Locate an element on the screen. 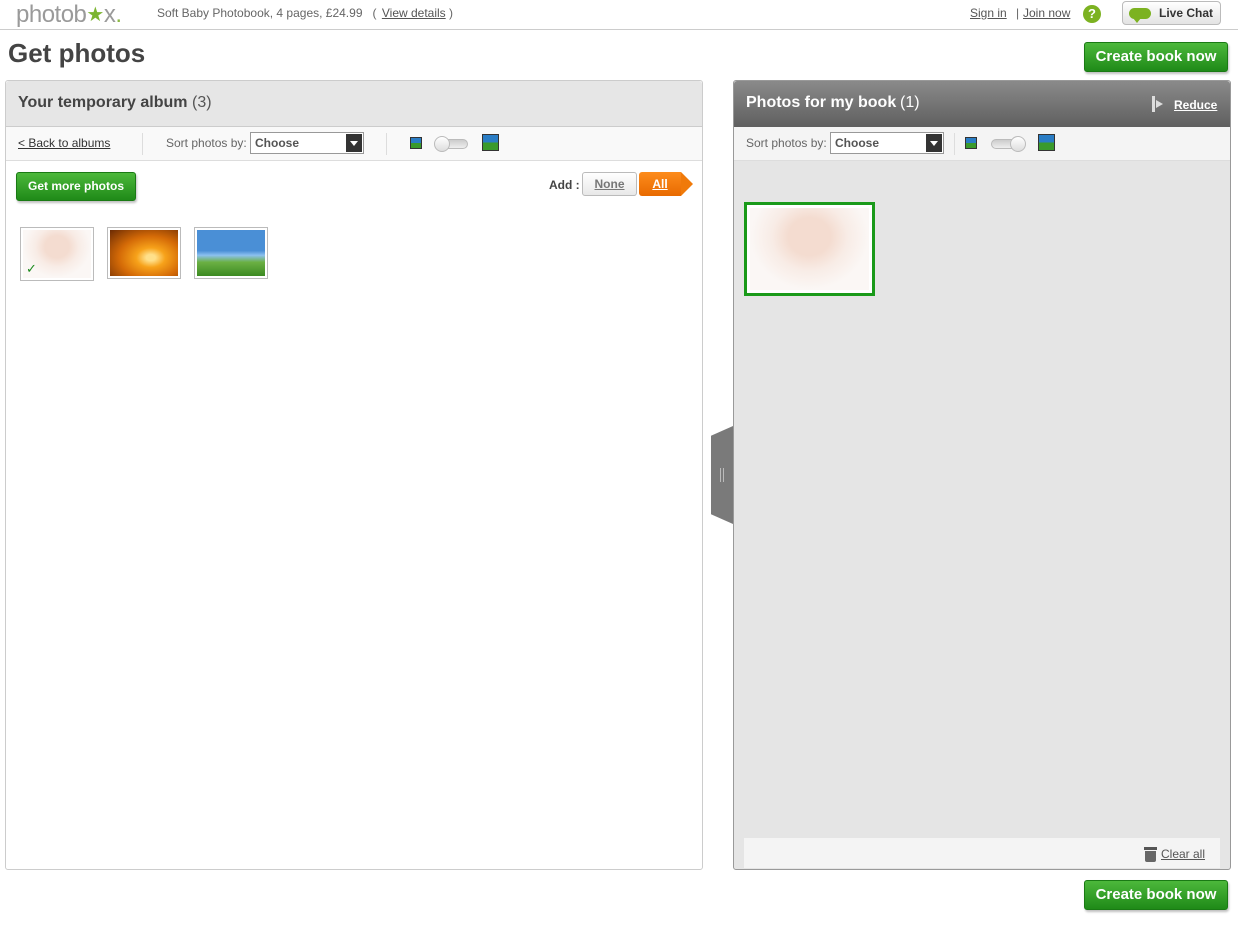 This screenshot has height=926, width=1238. grip-icon is located at coordinates (722, 475).